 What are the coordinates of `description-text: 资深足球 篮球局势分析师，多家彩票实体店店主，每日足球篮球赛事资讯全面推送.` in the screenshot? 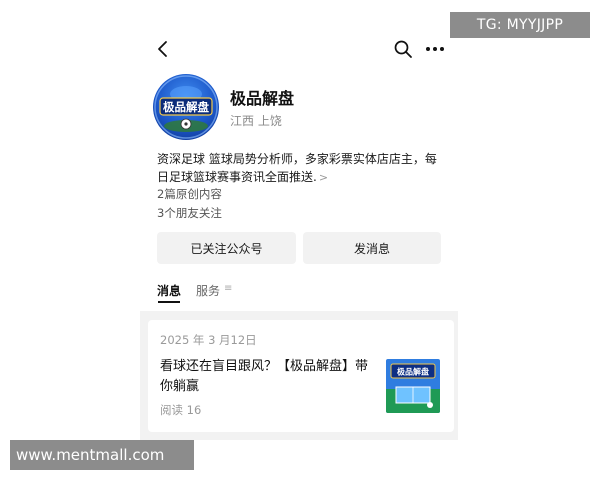 It's located at (297, 168).